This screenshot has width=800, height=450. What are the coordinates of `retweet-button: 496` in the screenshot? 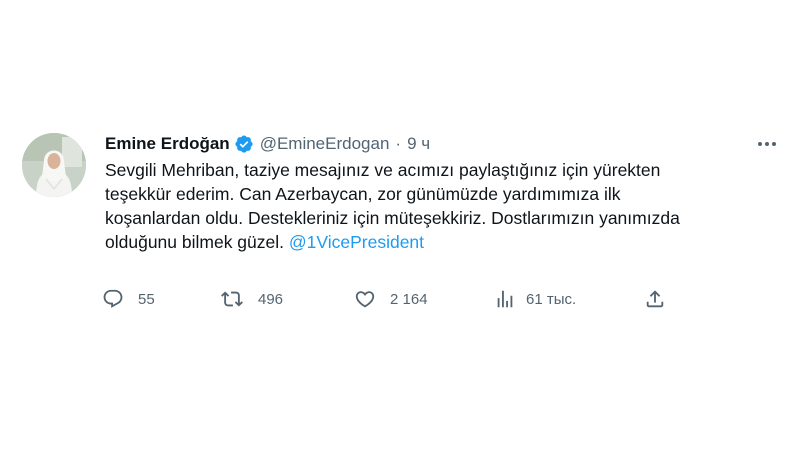 It's located at (251, 299).